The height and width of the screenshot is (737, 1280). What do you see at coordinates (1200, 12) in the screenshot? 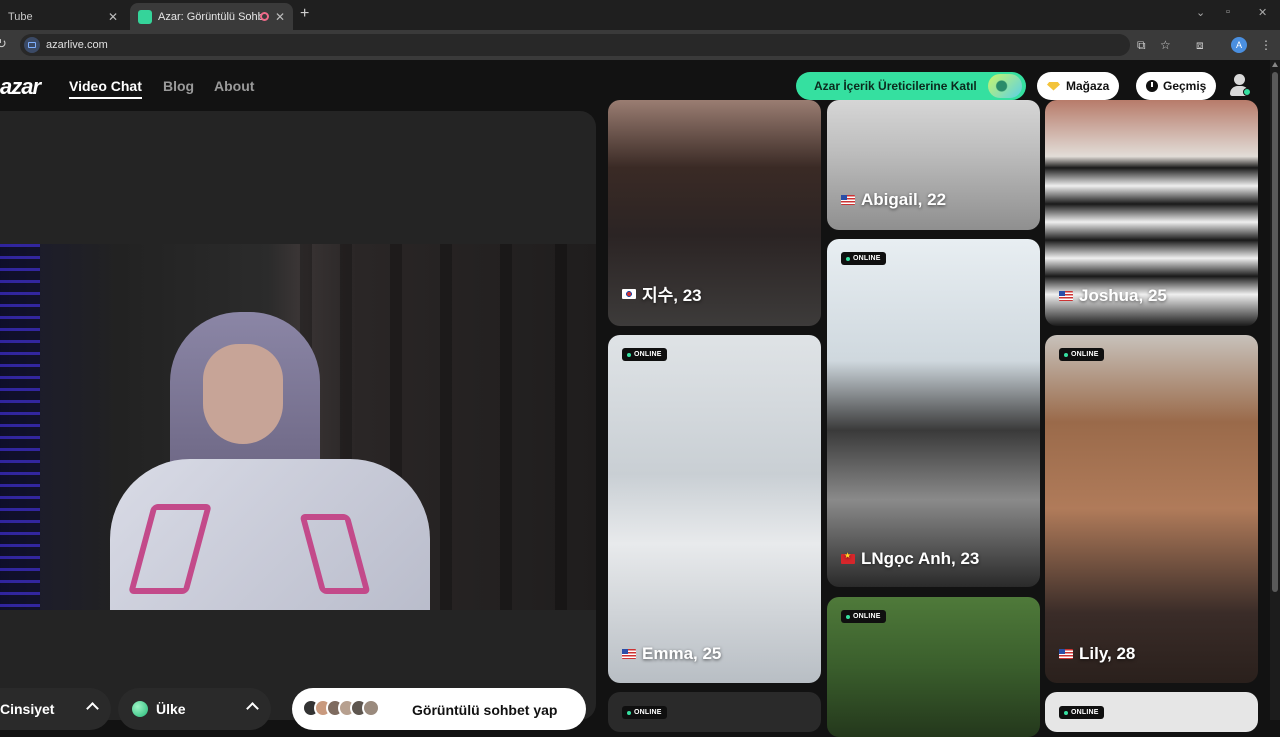
I see `tab-search-icon: ⌄` at bounding box center [1200, 12].